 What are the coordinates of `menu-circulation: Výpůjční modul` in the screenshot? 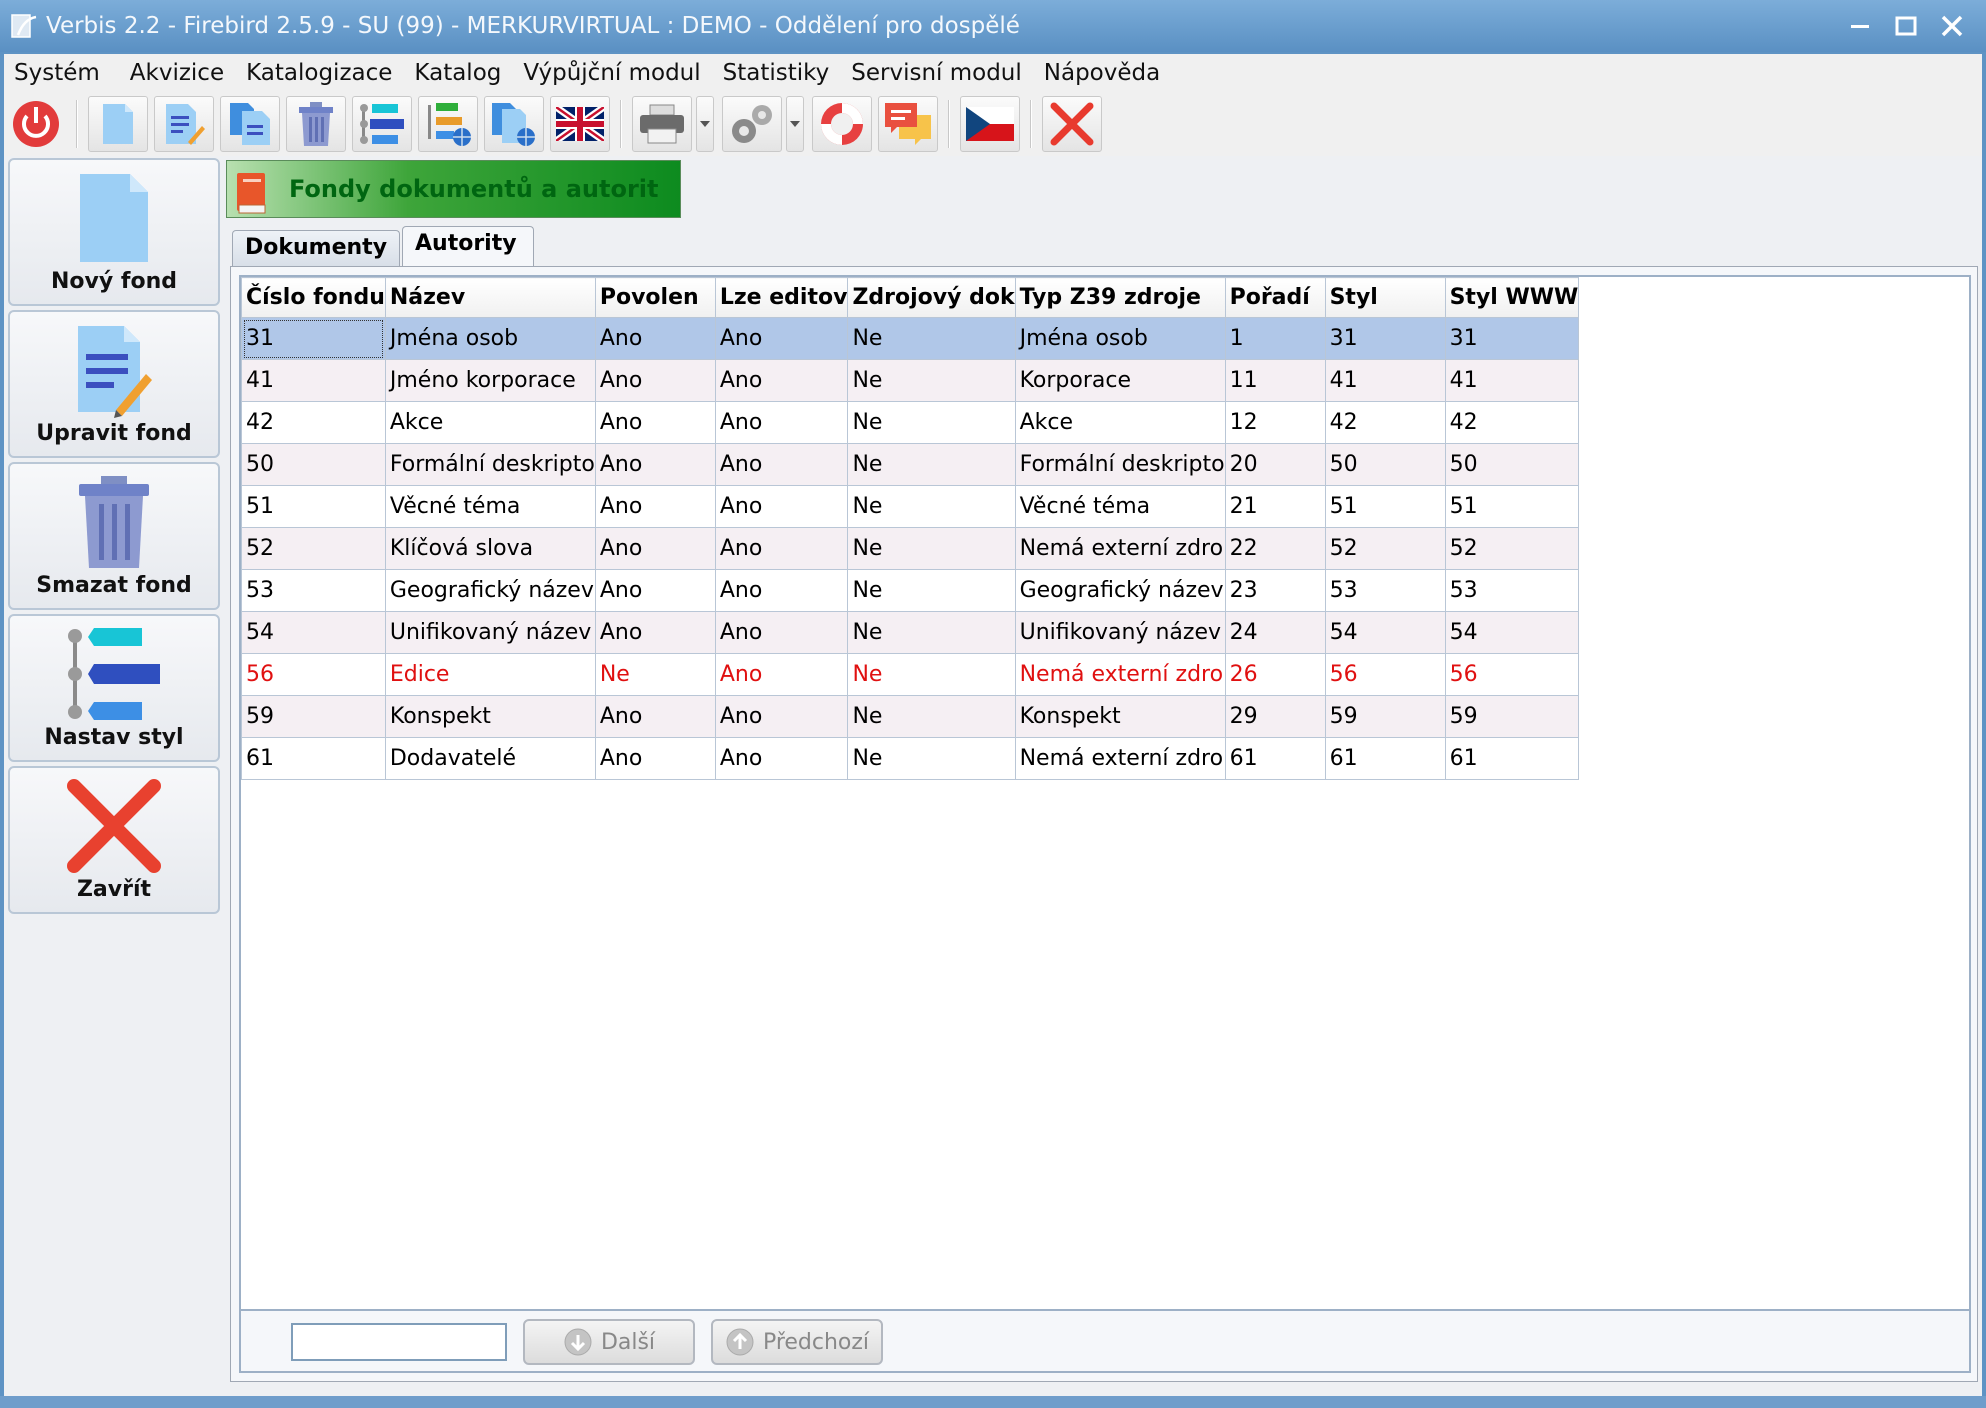 It's located at (612, 73).